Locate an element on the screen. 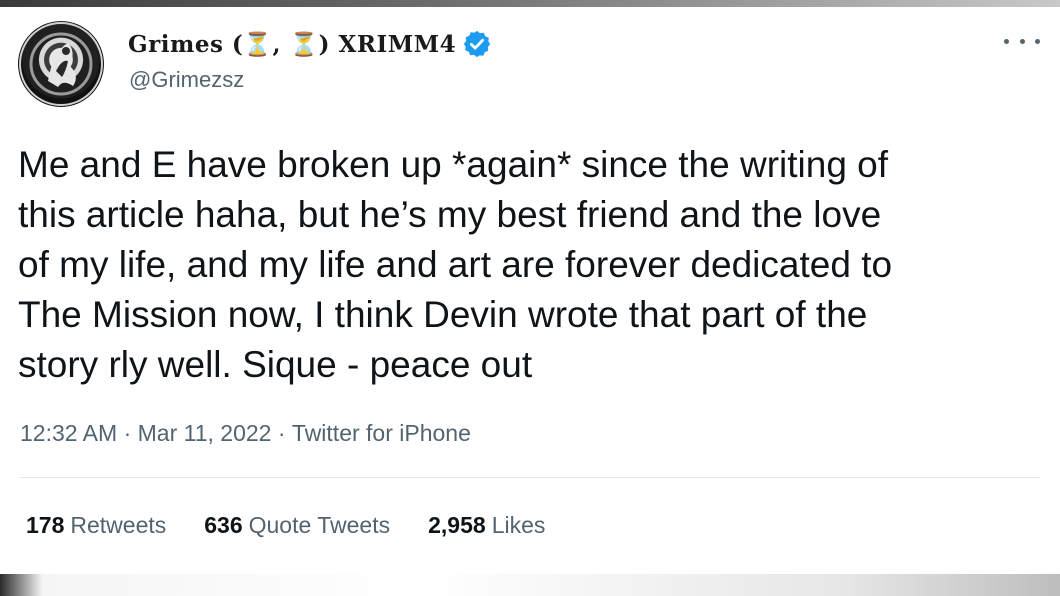  tweet-date: Mar 11, 2022 is located at coordinates (205, 433).